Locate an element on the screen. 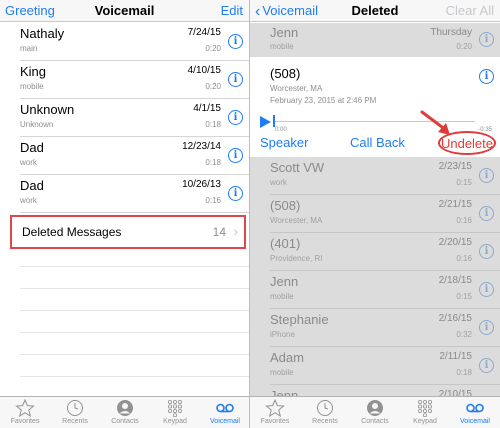 The image size is (500, 428). deleted-row: (401) Providence, RI 2/20/15 0:16 i is located at coordinates (375, 252).